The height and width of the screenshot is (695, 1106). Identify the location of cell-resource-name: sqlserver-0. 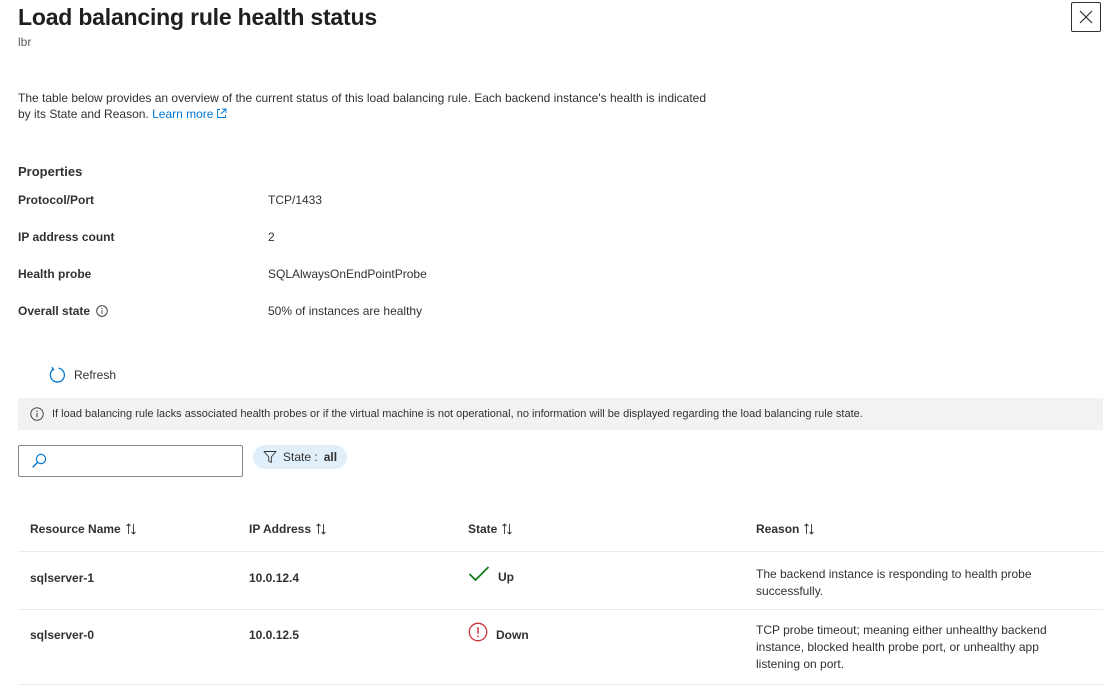
(62, 635).